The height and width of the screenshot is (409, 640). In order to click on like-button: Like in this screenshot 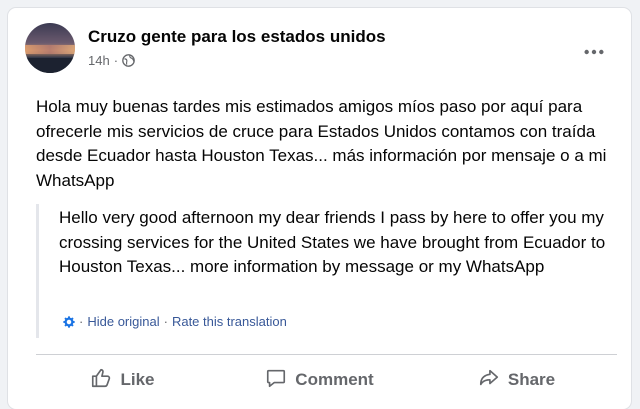, I will do `click(122, 380)`.